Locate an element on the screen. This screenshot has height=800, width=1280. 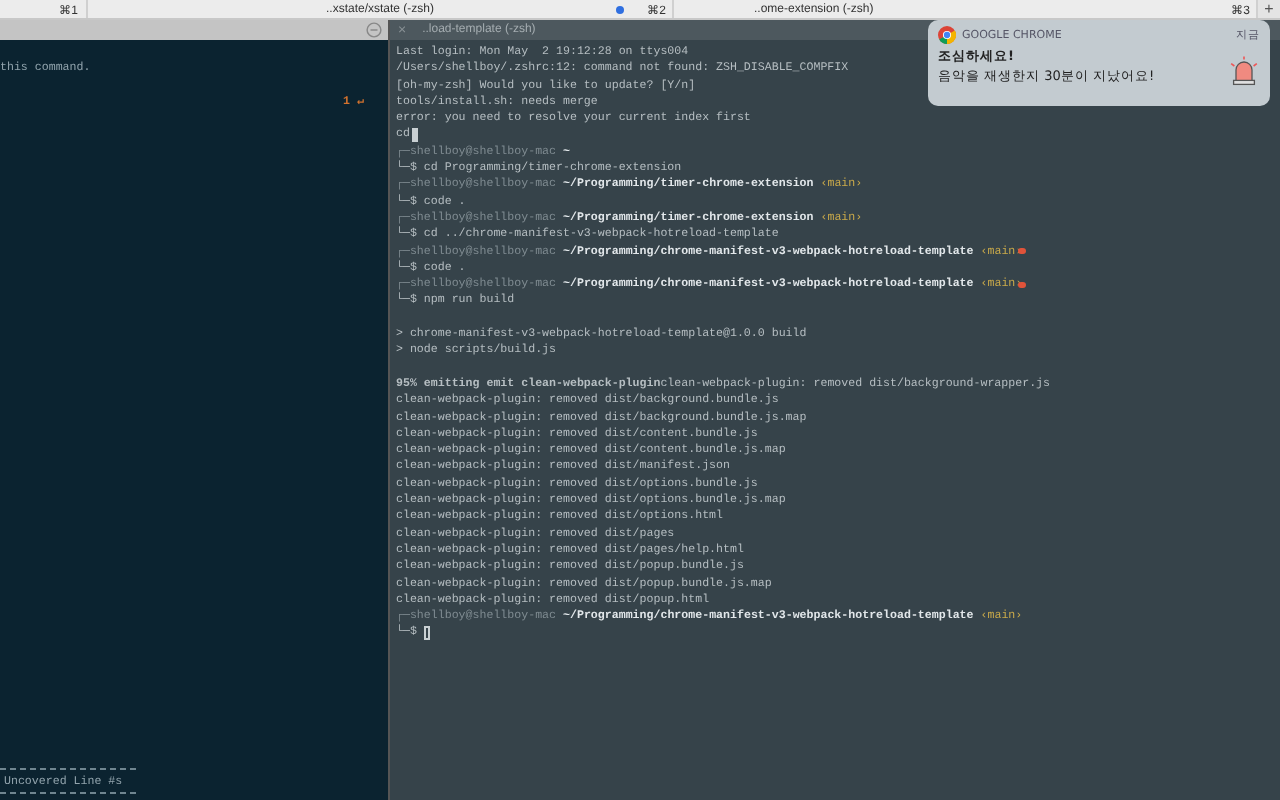
chrome-icon is located at coordinates (947, 35).